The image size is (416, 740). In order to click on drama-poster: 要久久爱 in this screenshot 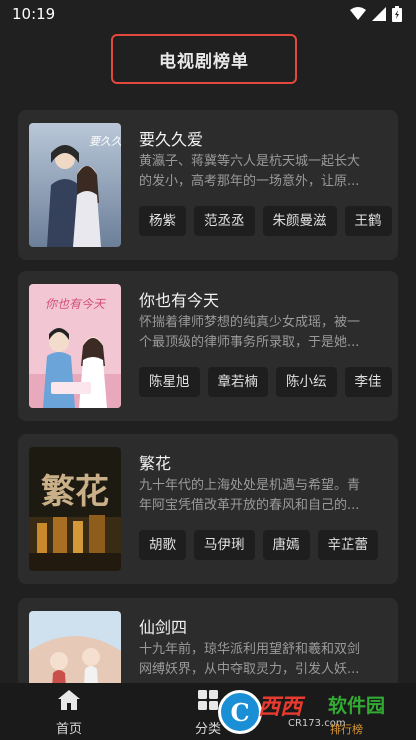, I will do `click(75, 185)`.